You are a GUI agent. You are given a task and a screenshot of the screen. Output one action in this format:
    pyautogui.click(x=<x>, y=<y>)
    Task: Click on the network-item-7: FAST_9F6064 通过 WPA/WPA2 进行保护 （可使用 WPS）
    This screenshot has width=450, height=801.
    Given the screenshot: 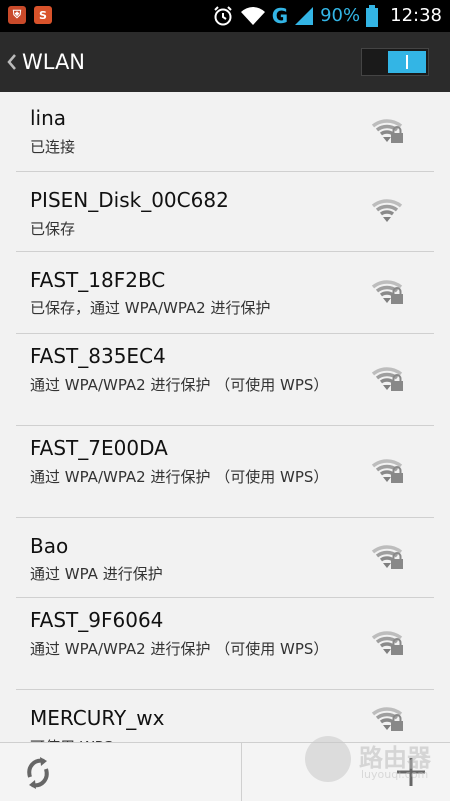 What is the action you would take?
    pyautogui.click(x=225, y=644)
    